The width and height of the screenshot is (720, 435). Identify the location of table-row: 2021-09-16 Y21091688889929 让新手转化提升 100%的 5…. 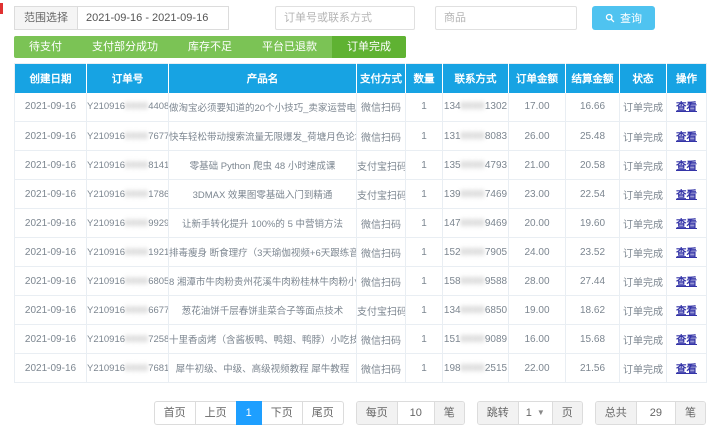
(360, 223).